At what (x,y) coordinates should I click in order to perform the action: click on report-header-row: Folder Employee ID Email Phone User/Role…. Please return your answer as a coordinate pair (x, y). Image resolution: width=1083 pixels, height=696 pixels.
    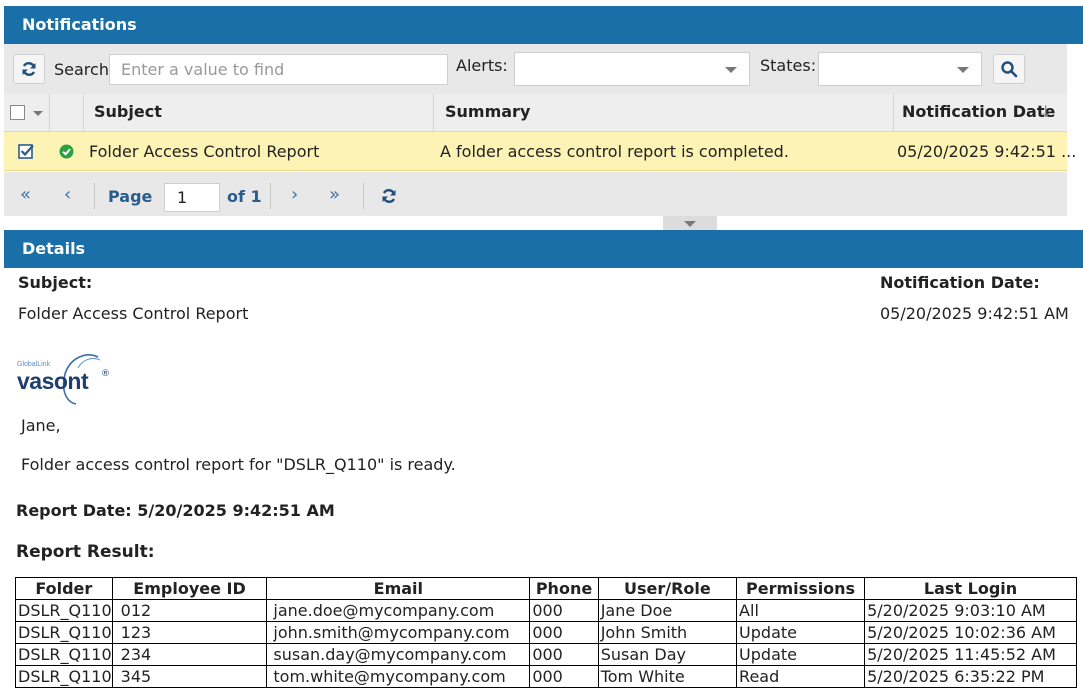
    Looking at the image, I should click on (546, 588).